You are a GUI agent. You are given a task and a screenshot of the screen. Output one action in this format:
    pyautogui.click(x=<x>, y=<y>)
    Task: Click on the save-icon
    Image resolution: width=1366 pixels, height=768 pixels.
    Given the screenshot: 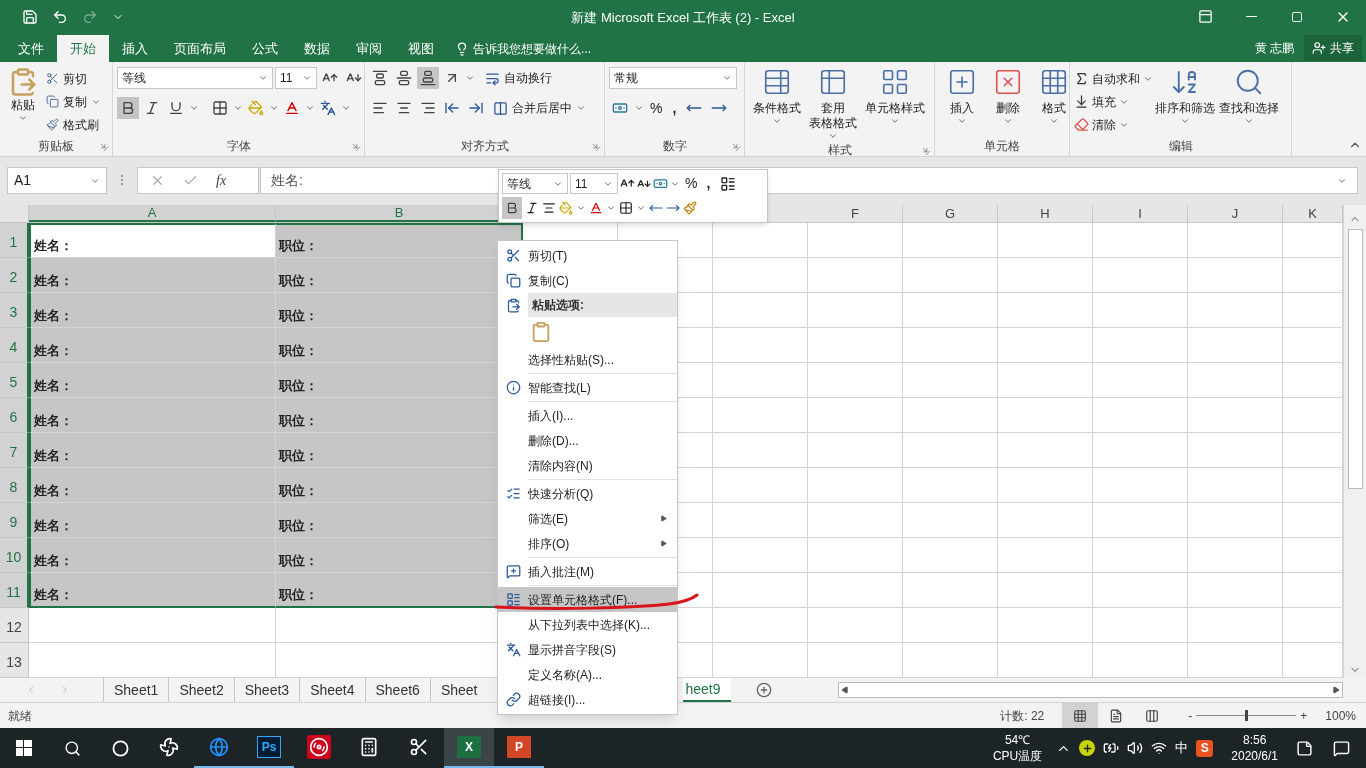 What is the action you would take?
    pyautogui.click(x=30, y=16)
    